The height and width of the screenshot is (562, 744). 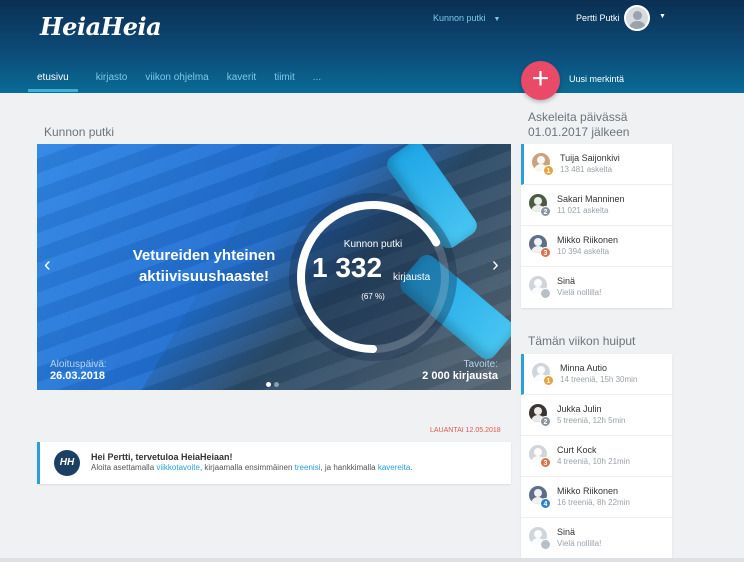 What do you see at coordinates (373, 296) in the screenshot?
I see `ring-percent: (67 %)` at bounding box center [373, 296].